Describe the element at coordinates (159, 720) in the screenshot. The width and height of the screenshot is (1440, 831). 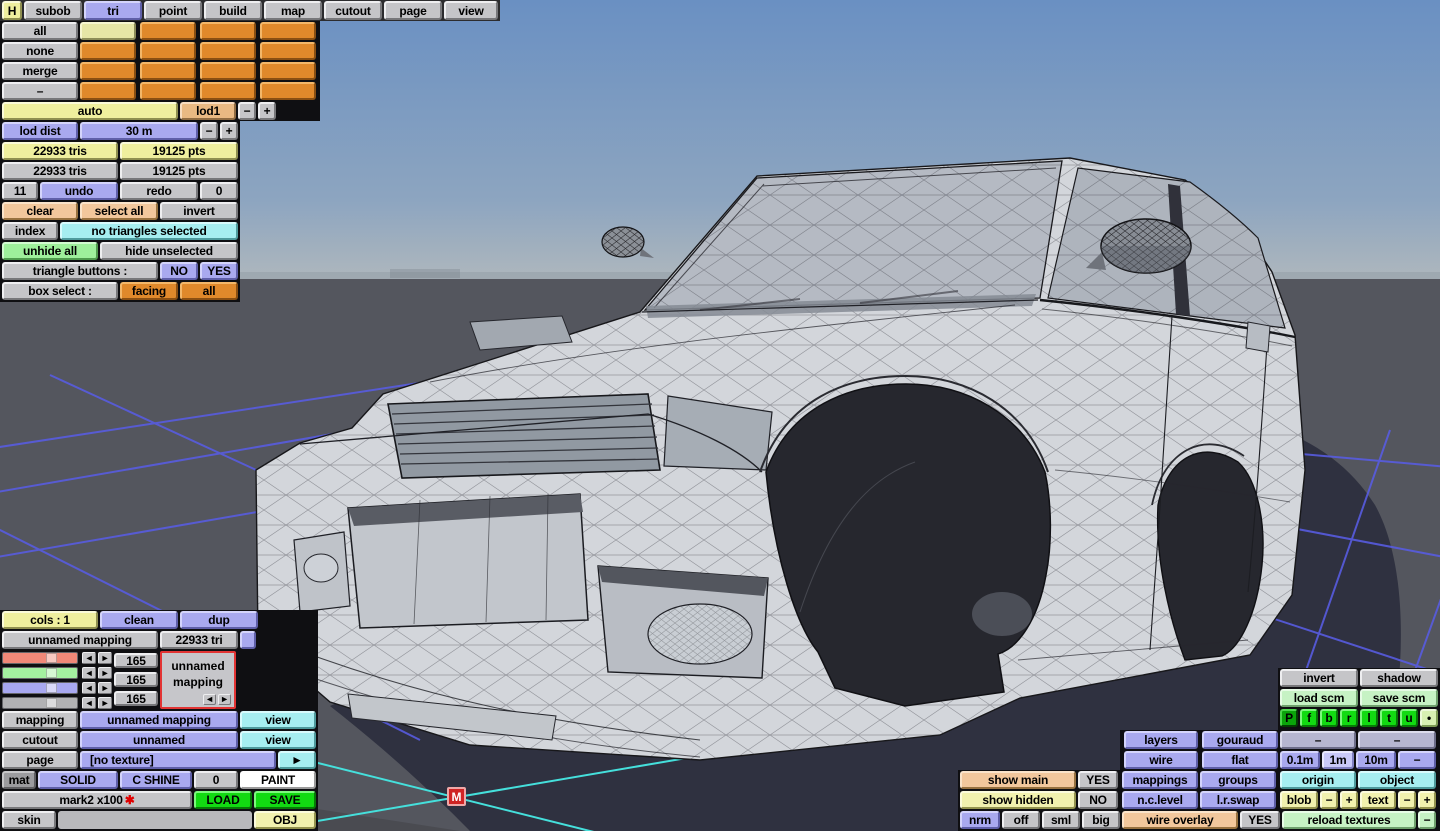
I see `mapping-row-value: unnamed mapping` at that location.